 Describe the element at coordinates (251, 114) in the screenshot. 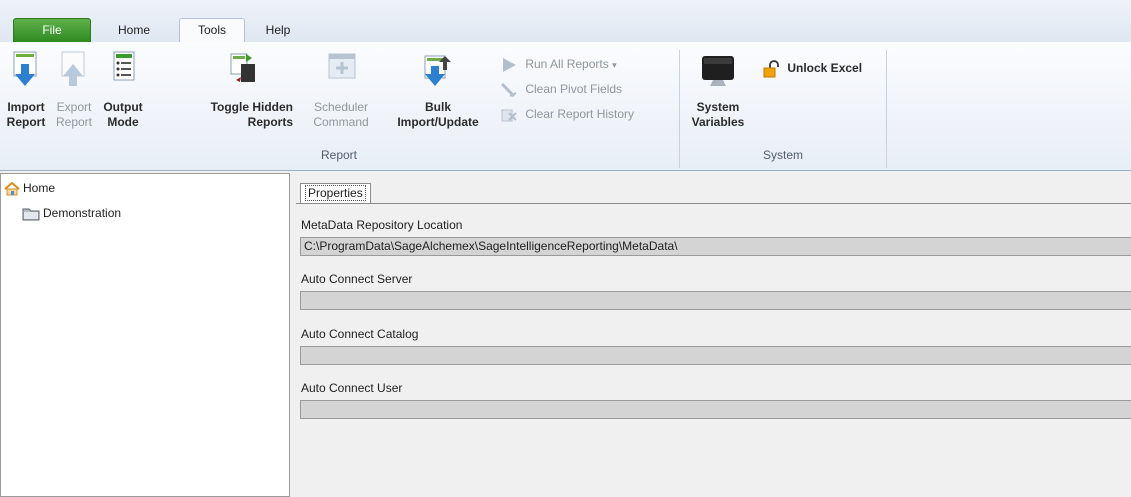

I see `toggle-hidden-reports-label: Toggle Hidden Reports` at that location.